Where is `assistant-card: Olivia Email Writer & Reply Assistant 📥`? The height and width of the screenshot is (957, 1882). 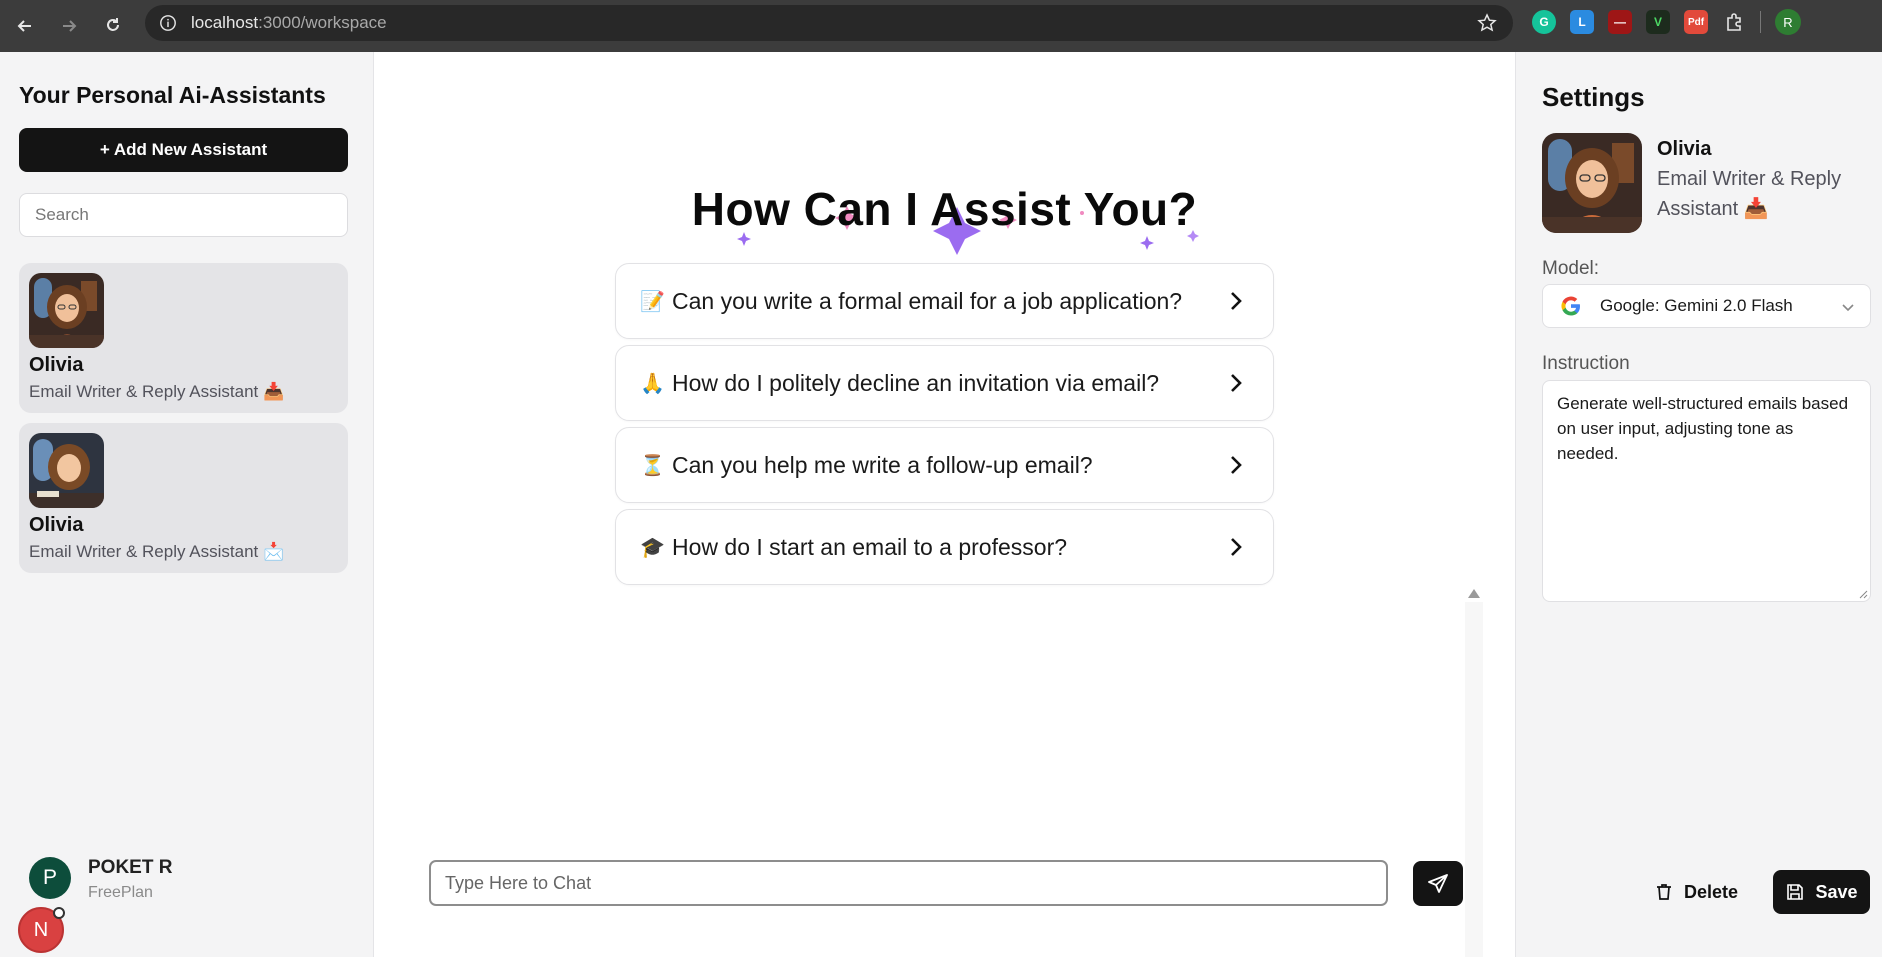
assistant-card: Olivia Email Writer & Reply Assistant 📥 is located at coordinates (183, 338).